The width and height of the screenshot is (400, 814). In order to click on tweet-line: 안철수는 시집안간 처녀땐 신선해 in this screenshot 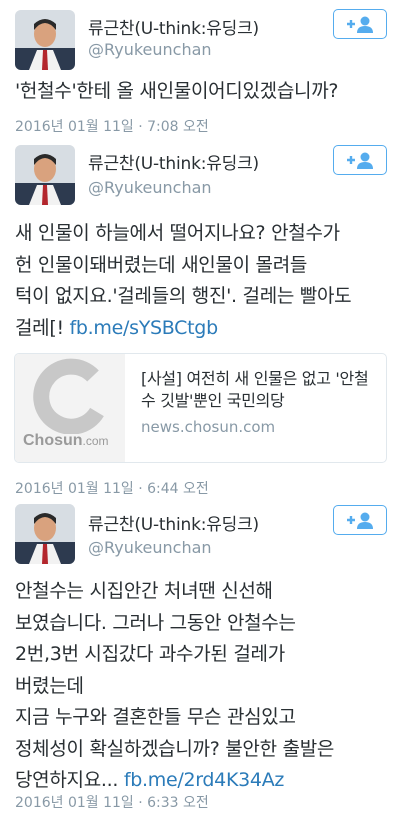, I will do `click(144, 591)`.